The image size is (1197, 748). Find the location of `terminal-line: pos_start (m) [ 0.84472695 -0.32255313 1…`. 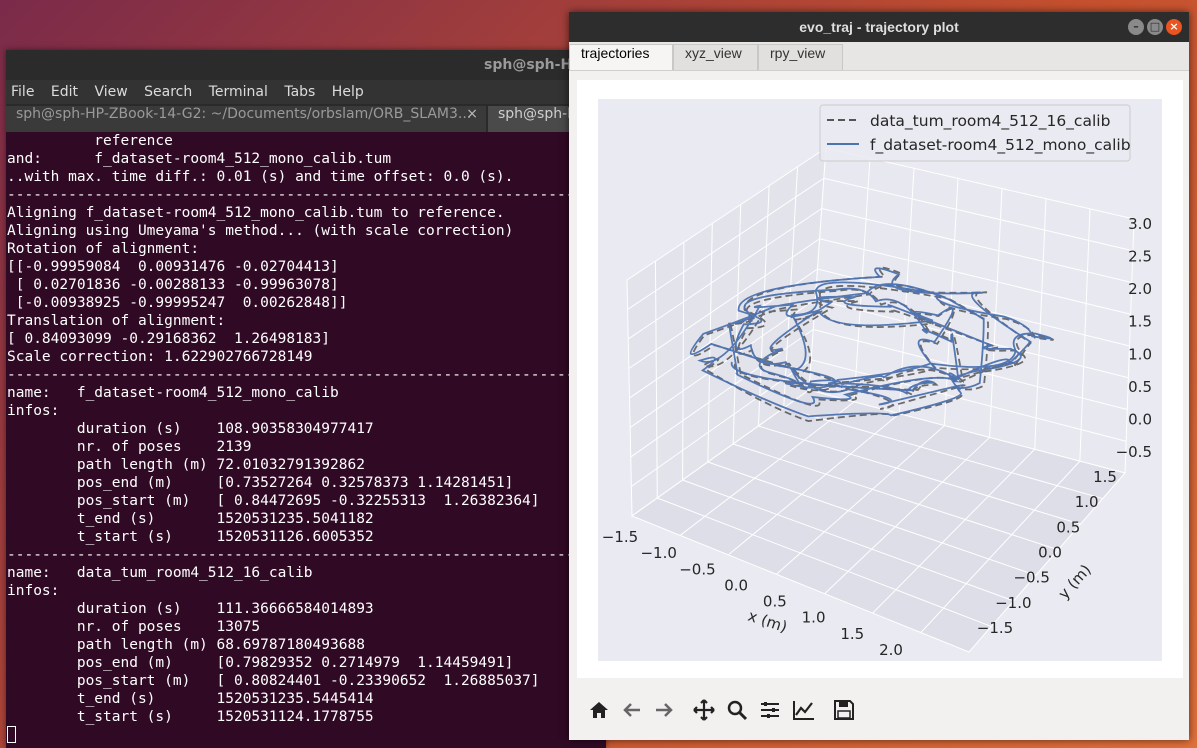

terminal-line: pos_start (m) [ 0.84472695 -0.32255313 1… is located at coordinates (273, 501).